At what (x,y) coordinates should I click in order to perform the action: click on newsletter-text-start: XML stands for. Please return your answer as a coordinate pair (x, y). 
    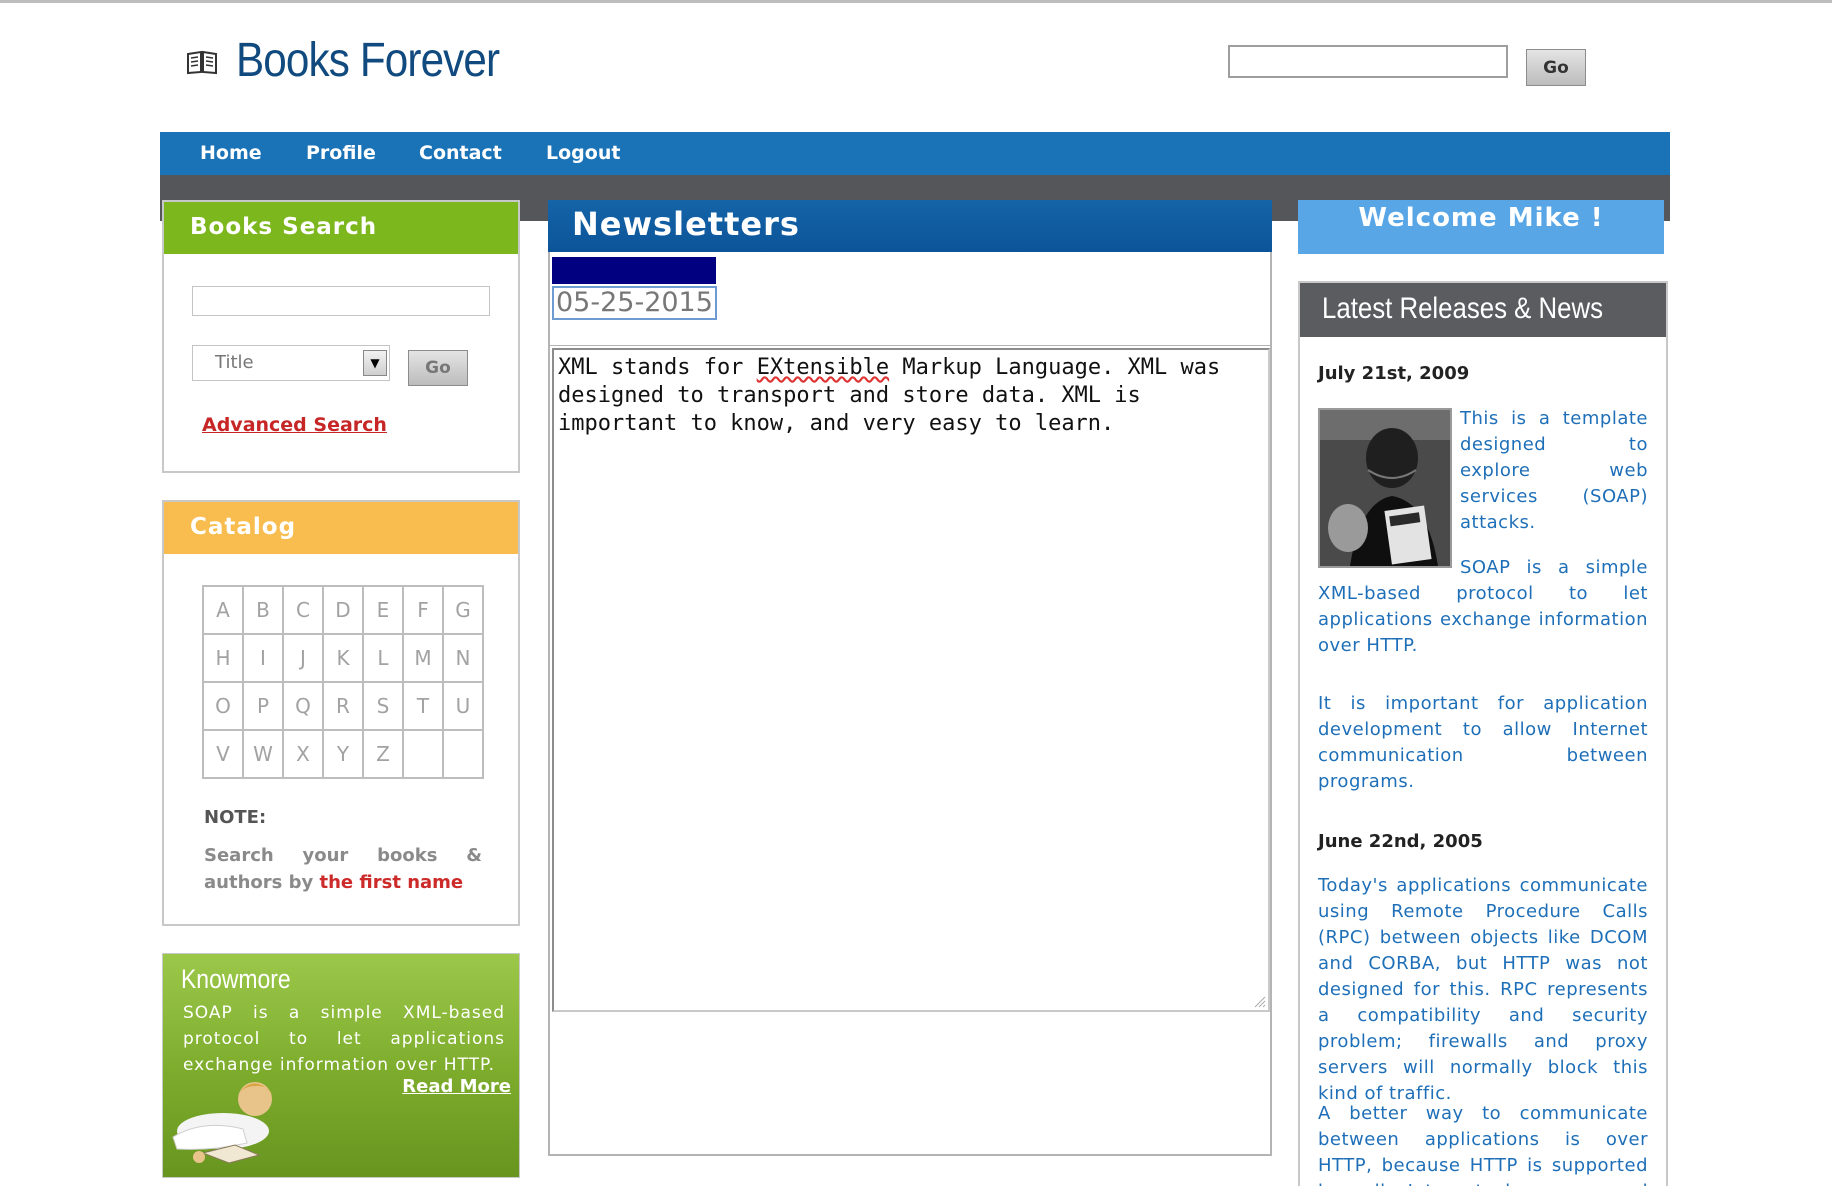
    Looking at the image, I should click on (657, 367).